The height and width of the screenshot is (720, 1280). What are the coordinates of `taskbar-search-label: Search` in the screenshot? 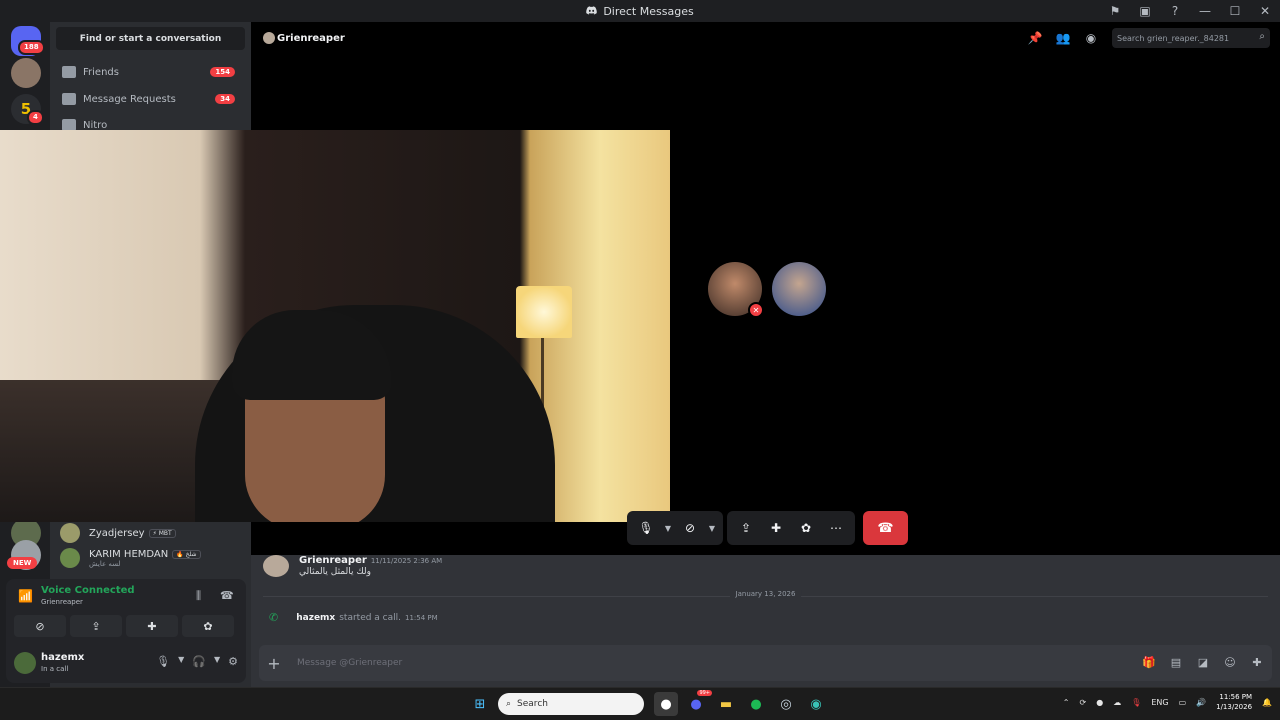 It's located at (532, 704).